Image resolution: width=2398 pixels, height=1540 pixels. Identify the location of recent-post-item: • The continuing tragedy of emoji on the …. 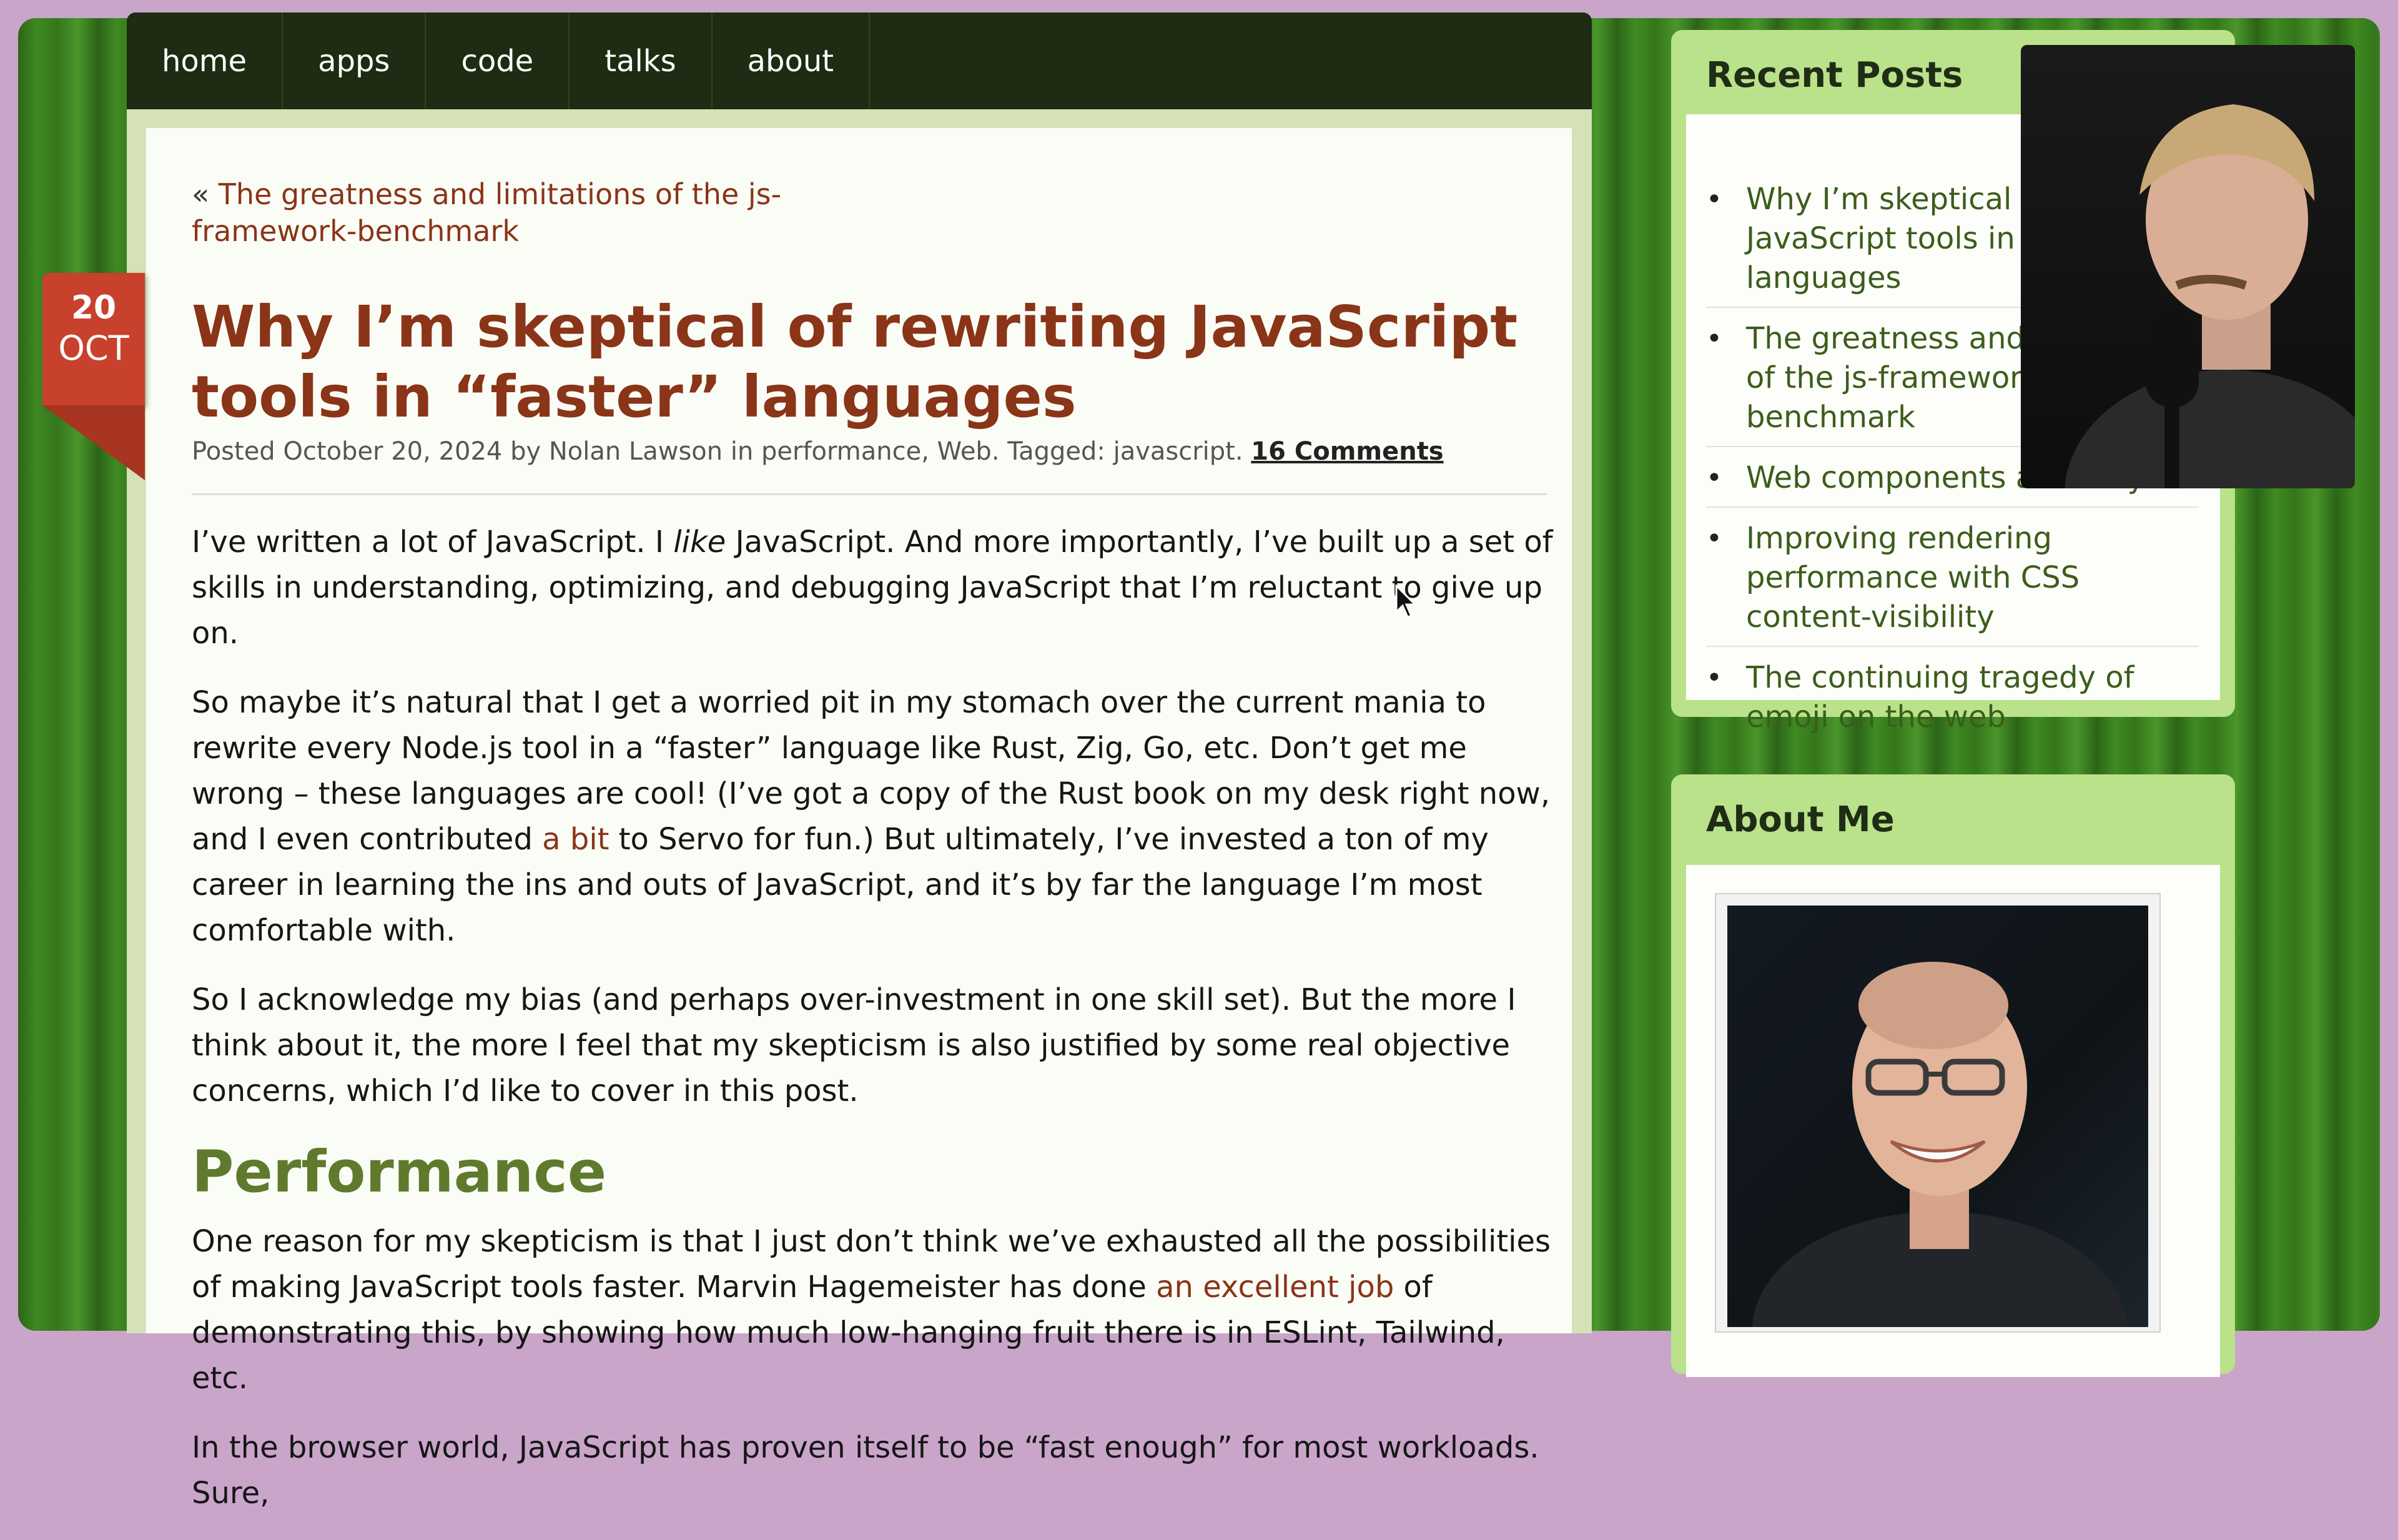
(1953, 702).